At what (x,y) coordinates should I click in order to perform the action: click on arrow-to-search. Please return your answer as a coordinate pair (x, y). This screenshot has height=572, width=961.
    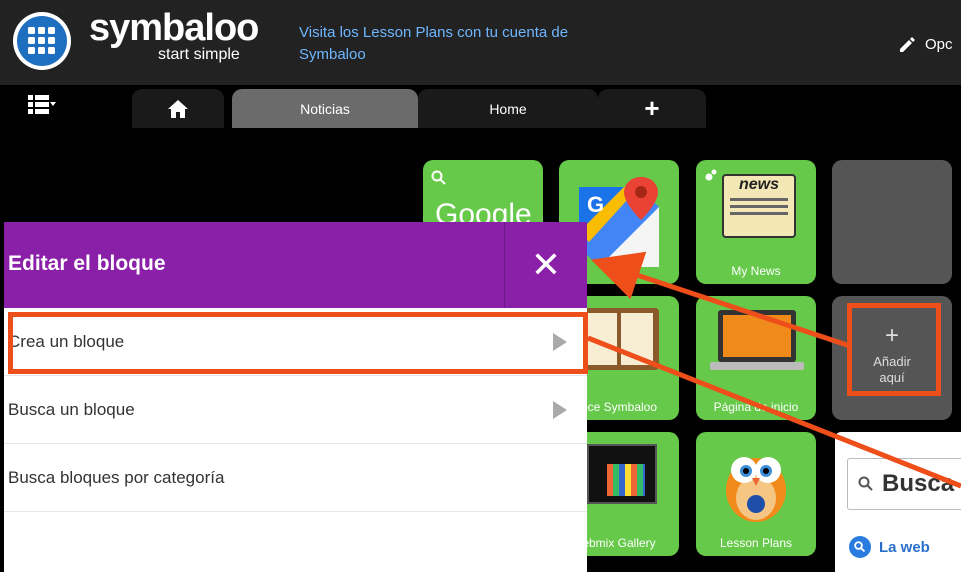
    Looking at the image, I should click on (774, 412).